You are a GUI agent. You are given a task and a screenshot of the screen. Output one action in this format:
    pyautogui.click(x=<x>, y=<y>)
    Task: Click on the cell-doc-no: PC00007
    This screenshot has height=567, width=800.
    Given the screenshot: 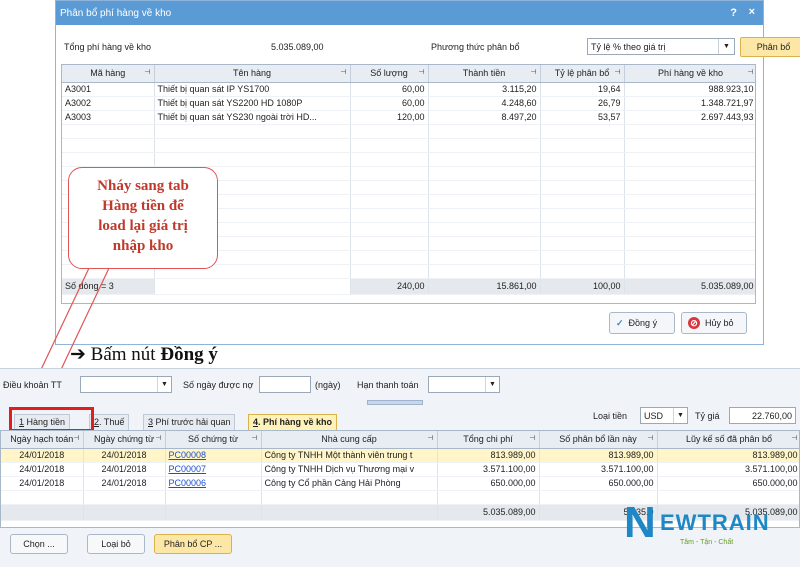 What is the action you would take?
    pyautogui.click(x=213, y=469)
    